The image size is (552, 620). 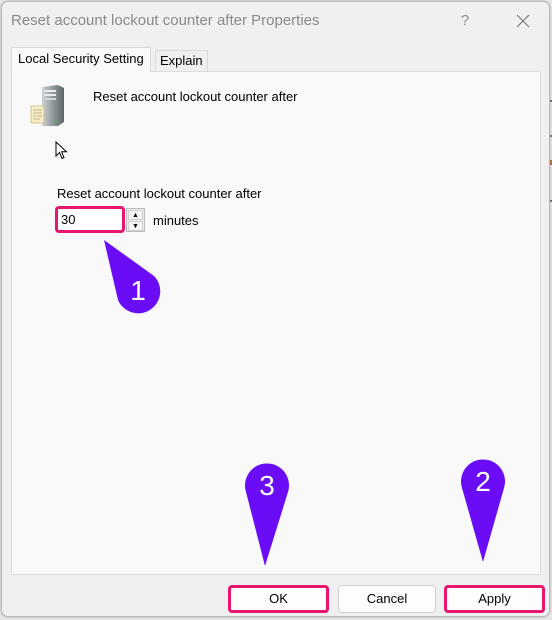 What do you see at coordinates (135, 215) in the screenshot?
I see `spin-up-button: ▲` at bounding box center [135, 215].